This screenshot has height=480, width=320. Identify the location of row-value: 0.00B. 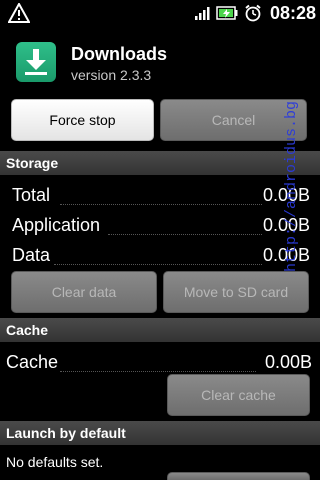
(288, 362).